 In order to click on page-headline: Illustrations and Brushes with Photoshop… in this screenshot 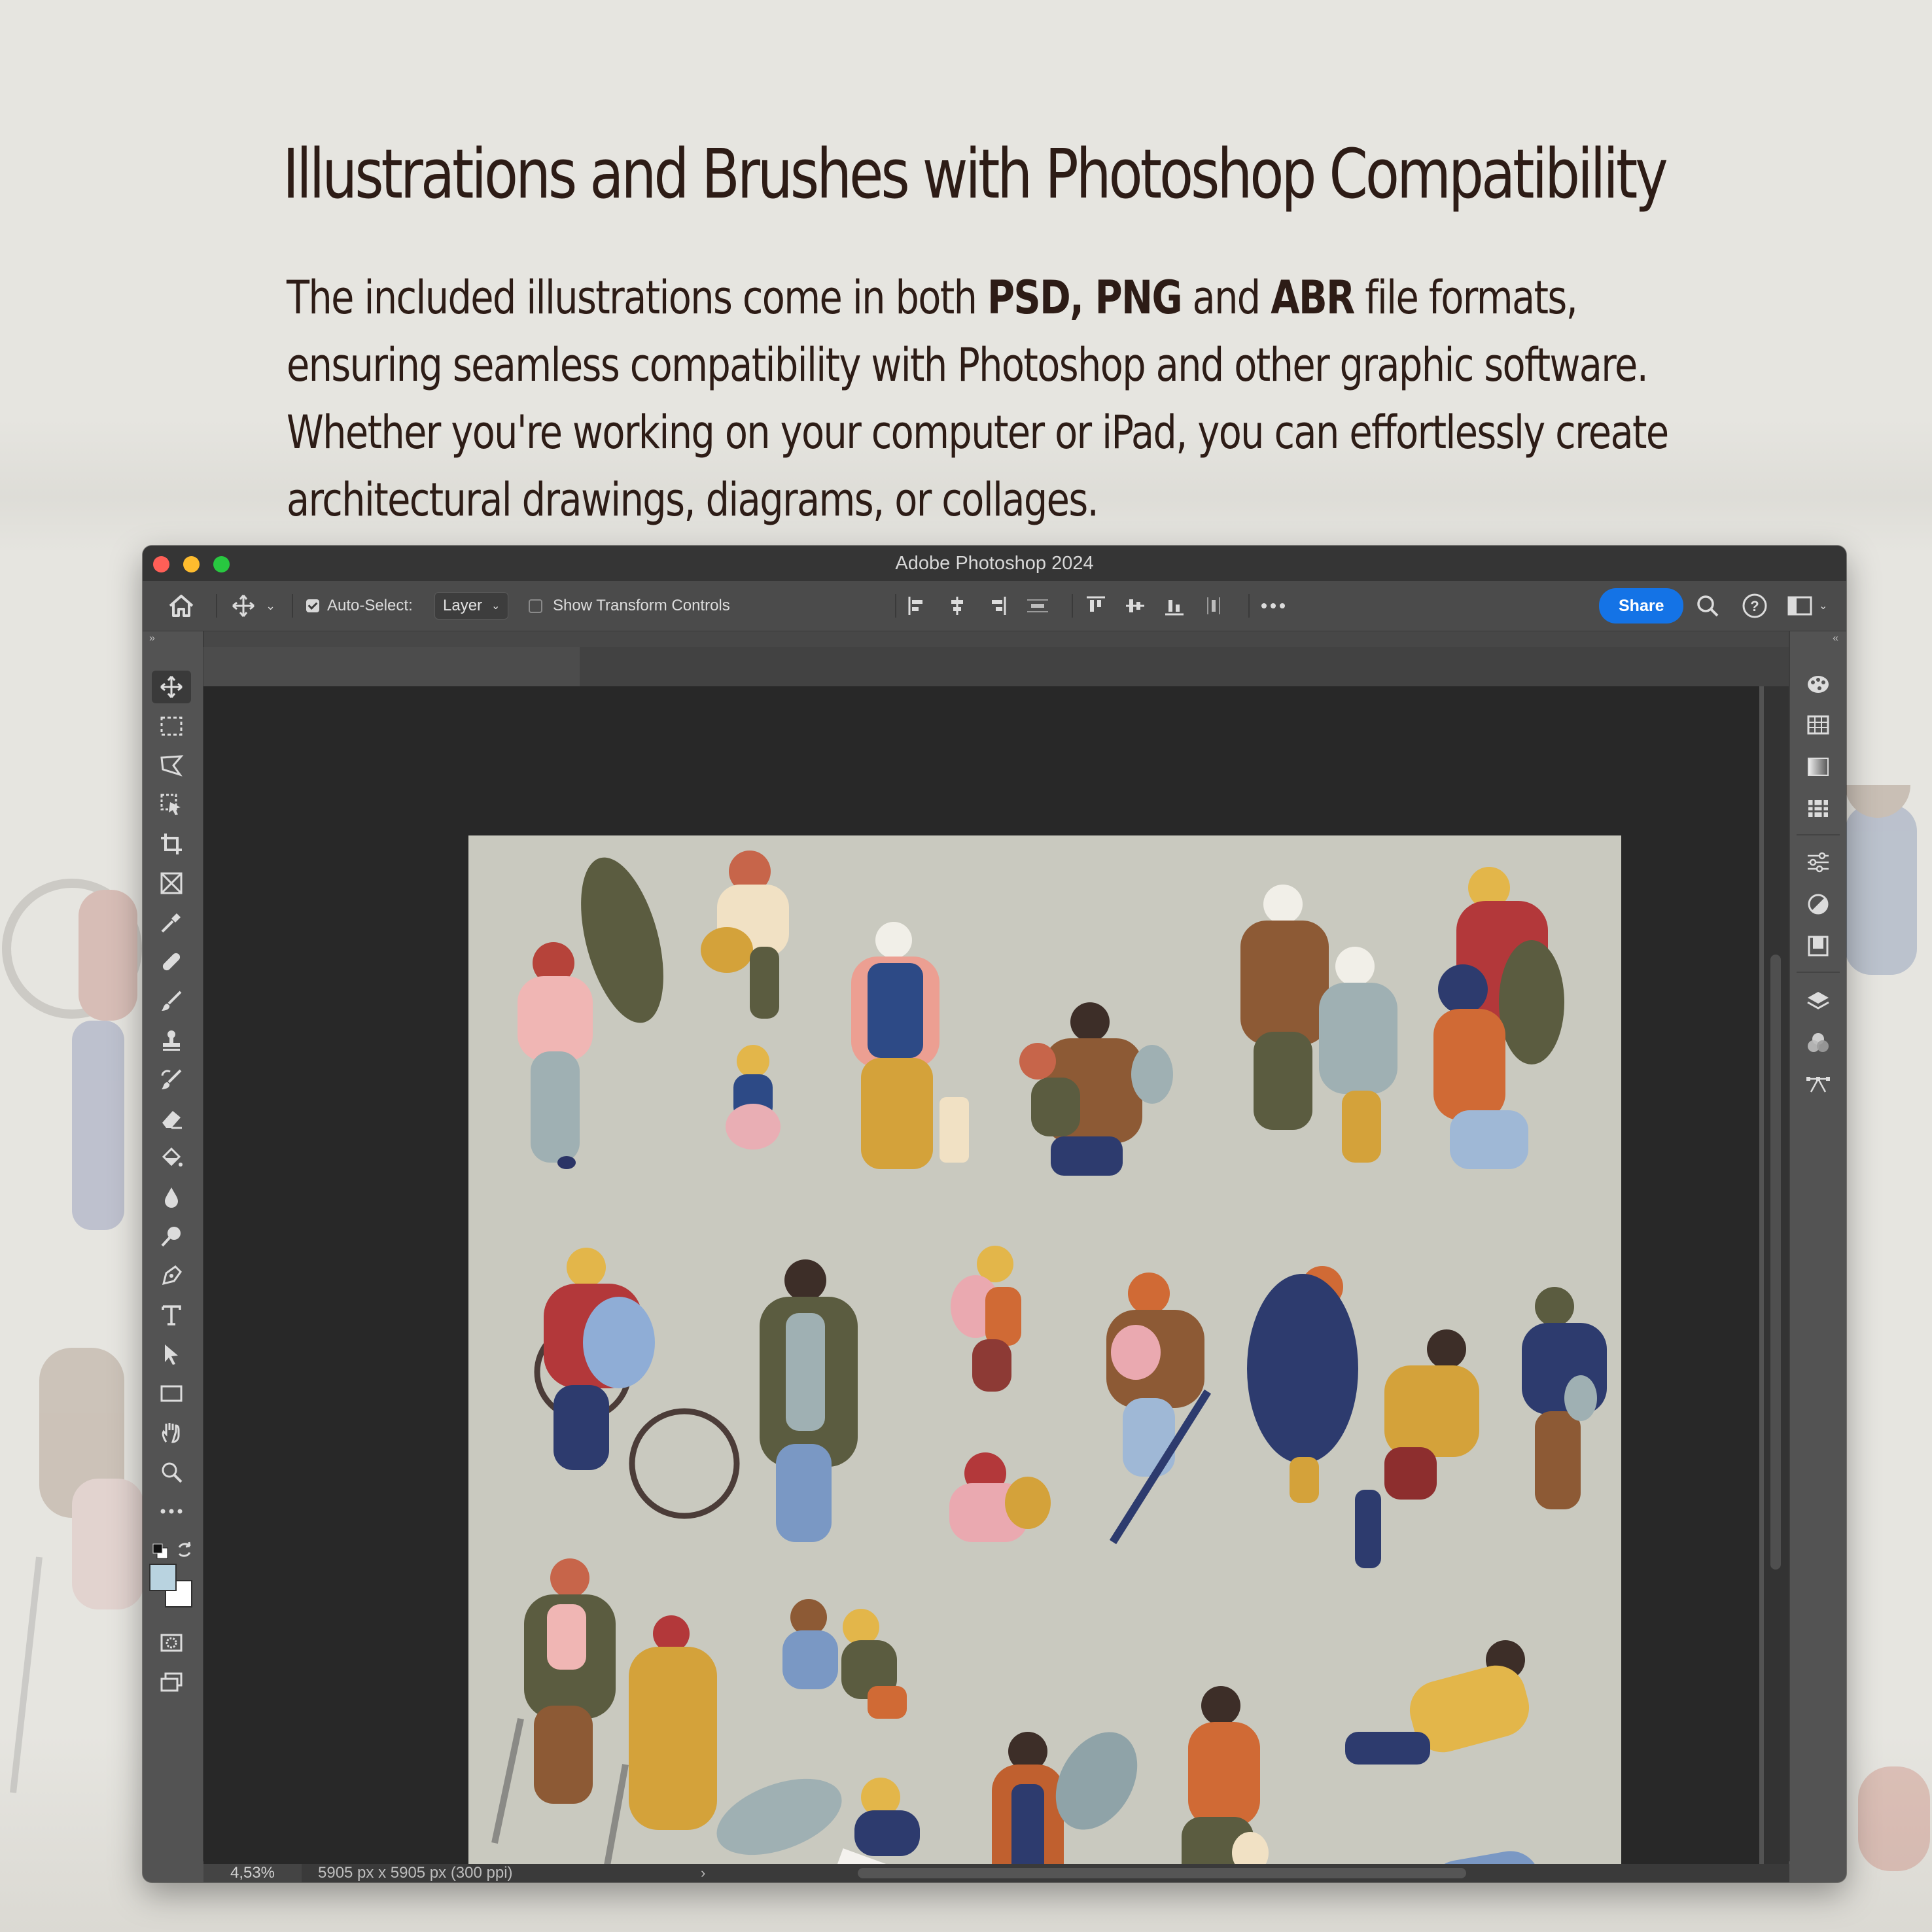, I will do `click(975, 174)`.